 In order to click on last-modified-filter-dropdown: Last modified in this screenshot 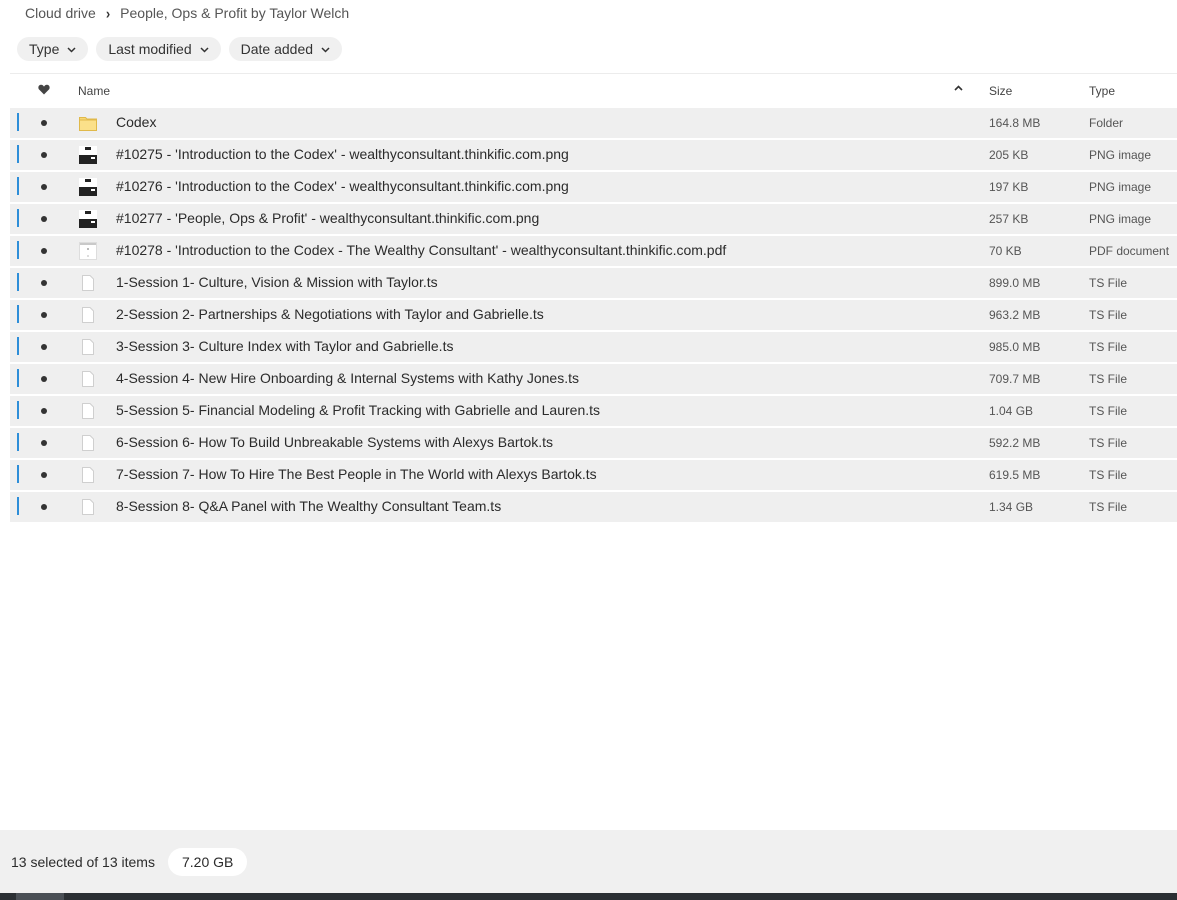, I will do `click(158, 49)`.